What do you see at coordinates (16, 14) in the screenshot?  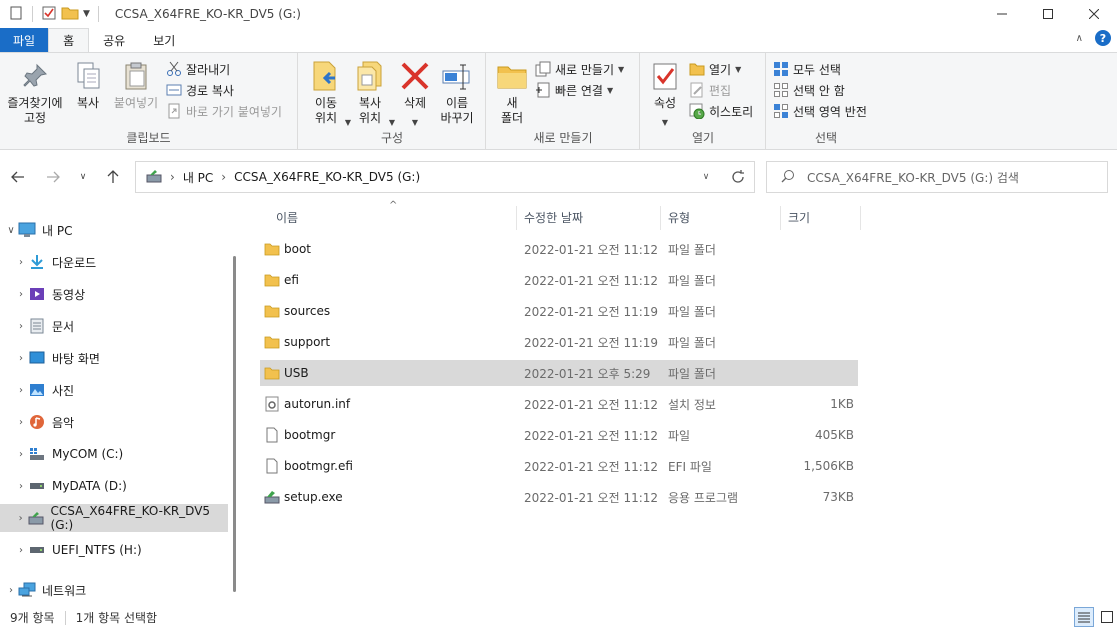 I see `window-app-icon` at bounding box center [16, 14].